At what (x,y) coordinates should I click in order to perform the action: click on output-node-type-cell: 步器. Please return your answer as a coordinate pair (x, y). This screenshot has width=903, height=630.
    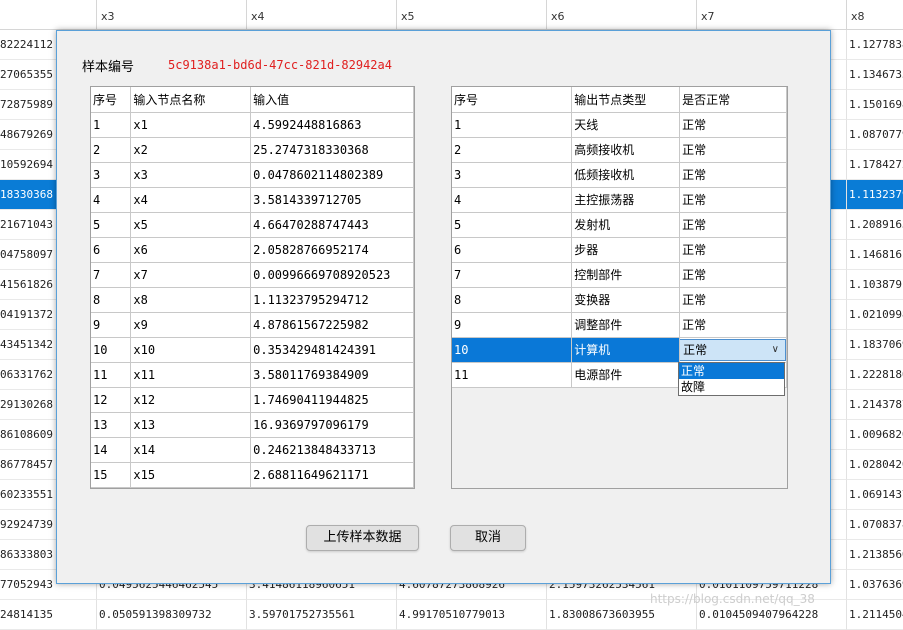
    Looking at the image, I should click on (626, 250).